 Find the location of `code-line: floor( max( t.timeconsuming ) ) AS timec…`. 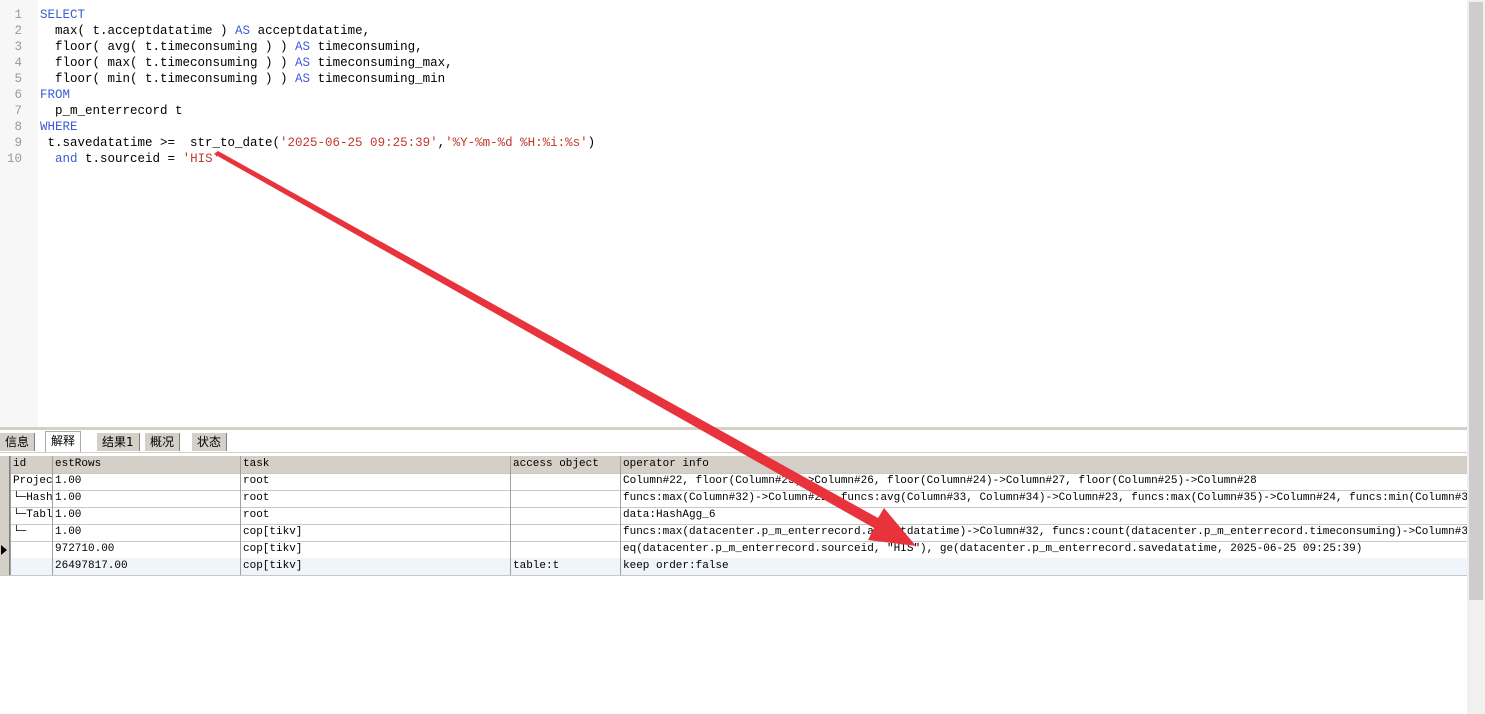

code-line: floor( max( t.timeconsuming ) ) AS timec… is located at coordinates (246, 63).